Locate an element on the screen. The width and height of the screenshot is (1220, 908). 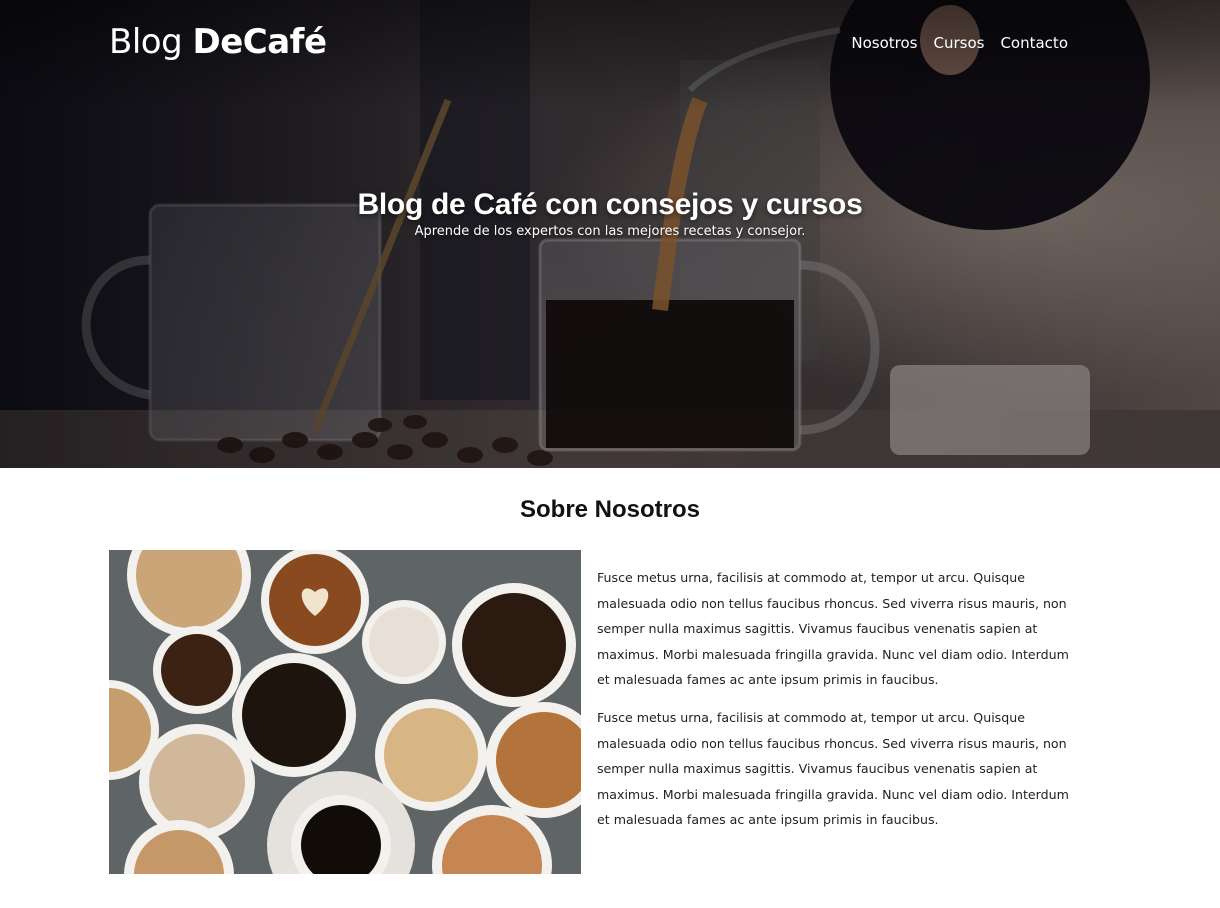
logo-light-text: Blog is located at coordinates (151, 42).